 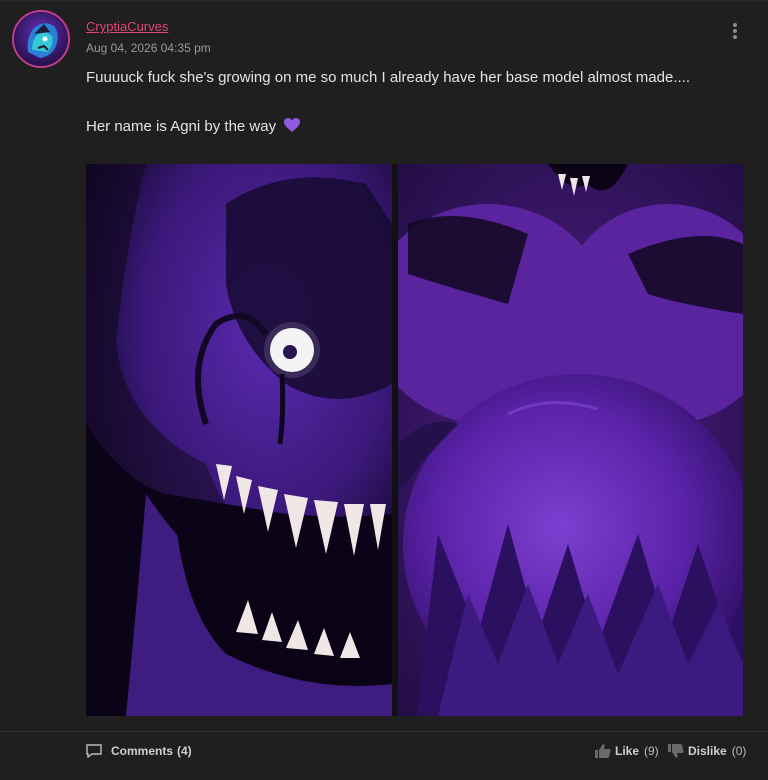 I want to click on post-text-line-2: Her name is Agni by the way, so click(x=193, y=127).